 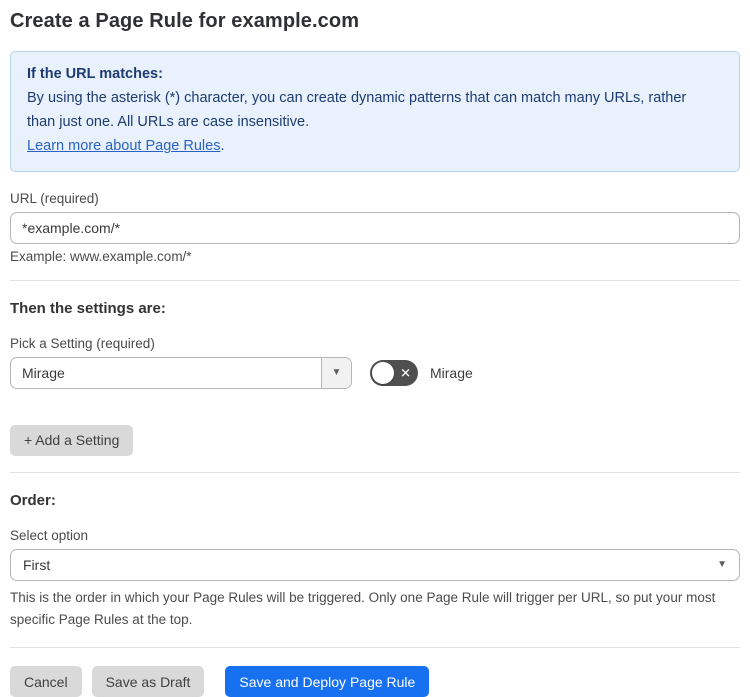 I want to click on url-field-label: URL (required), so click(x=54, y=198).